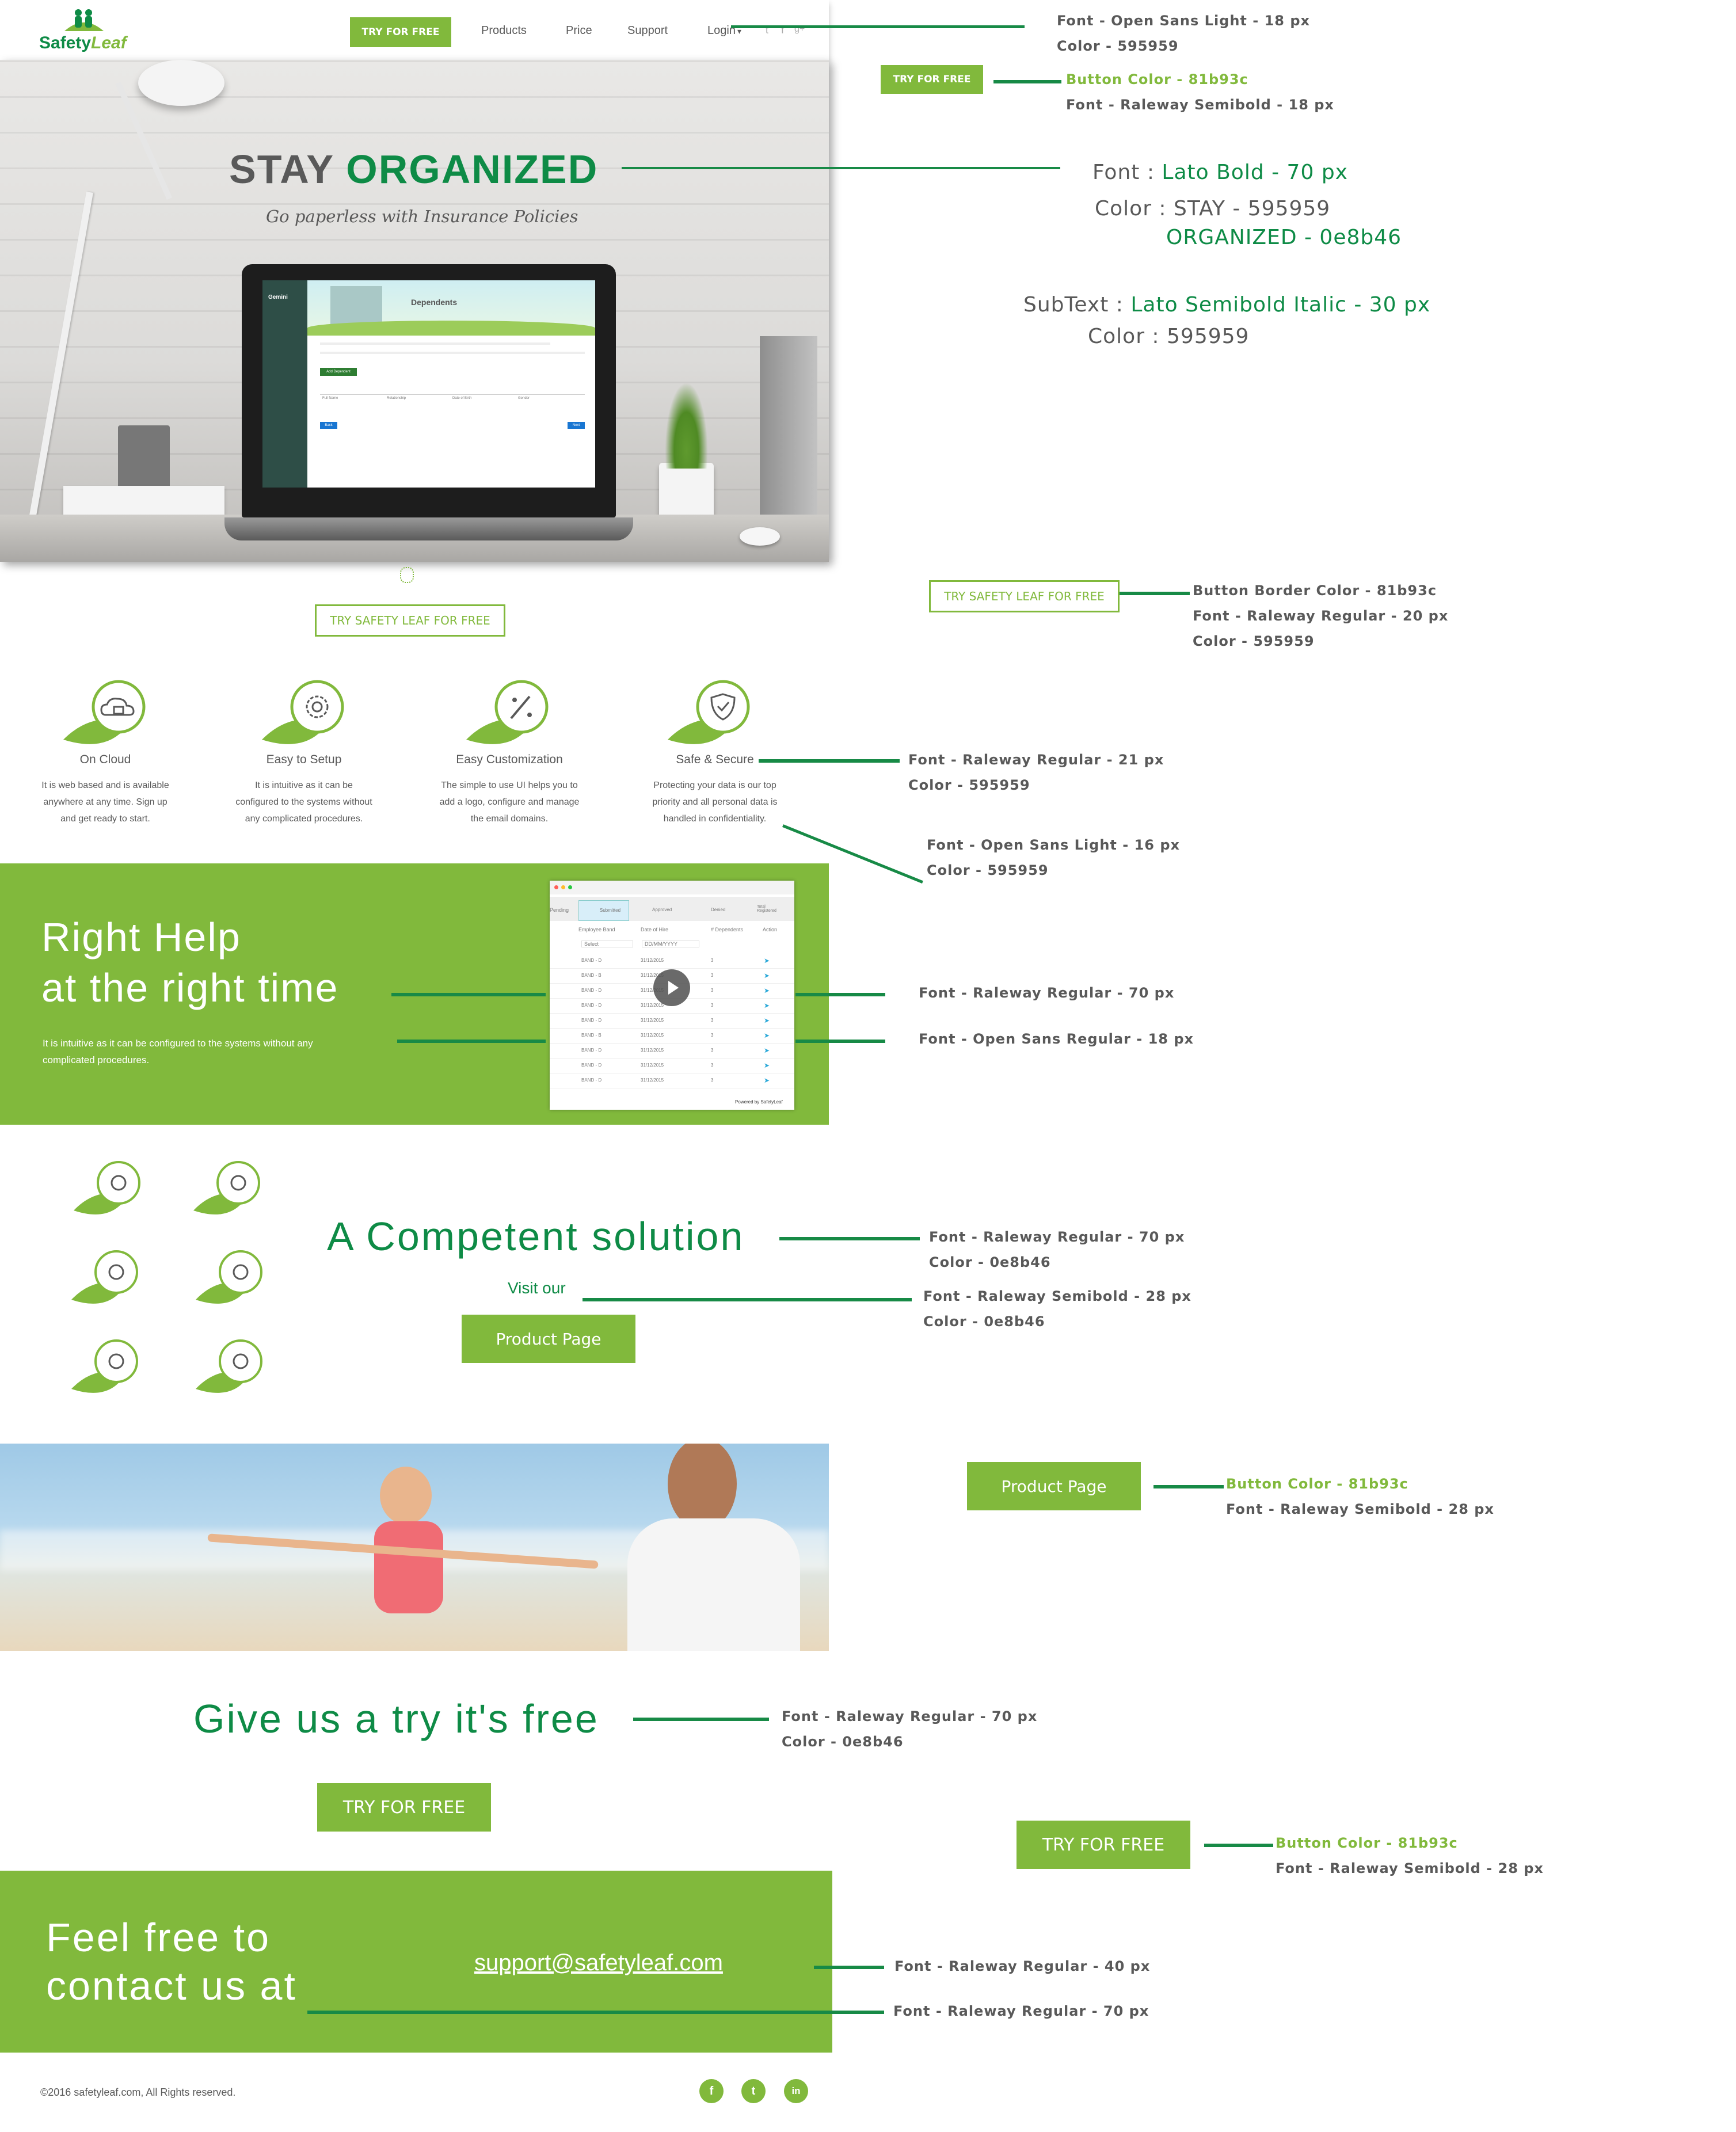 Image resolution: width=1736 pixels, height=2132 pixels. Describe the element at coordinates (771, 909) in the screenshot. I see `tab-total: Total Registered` at that location.